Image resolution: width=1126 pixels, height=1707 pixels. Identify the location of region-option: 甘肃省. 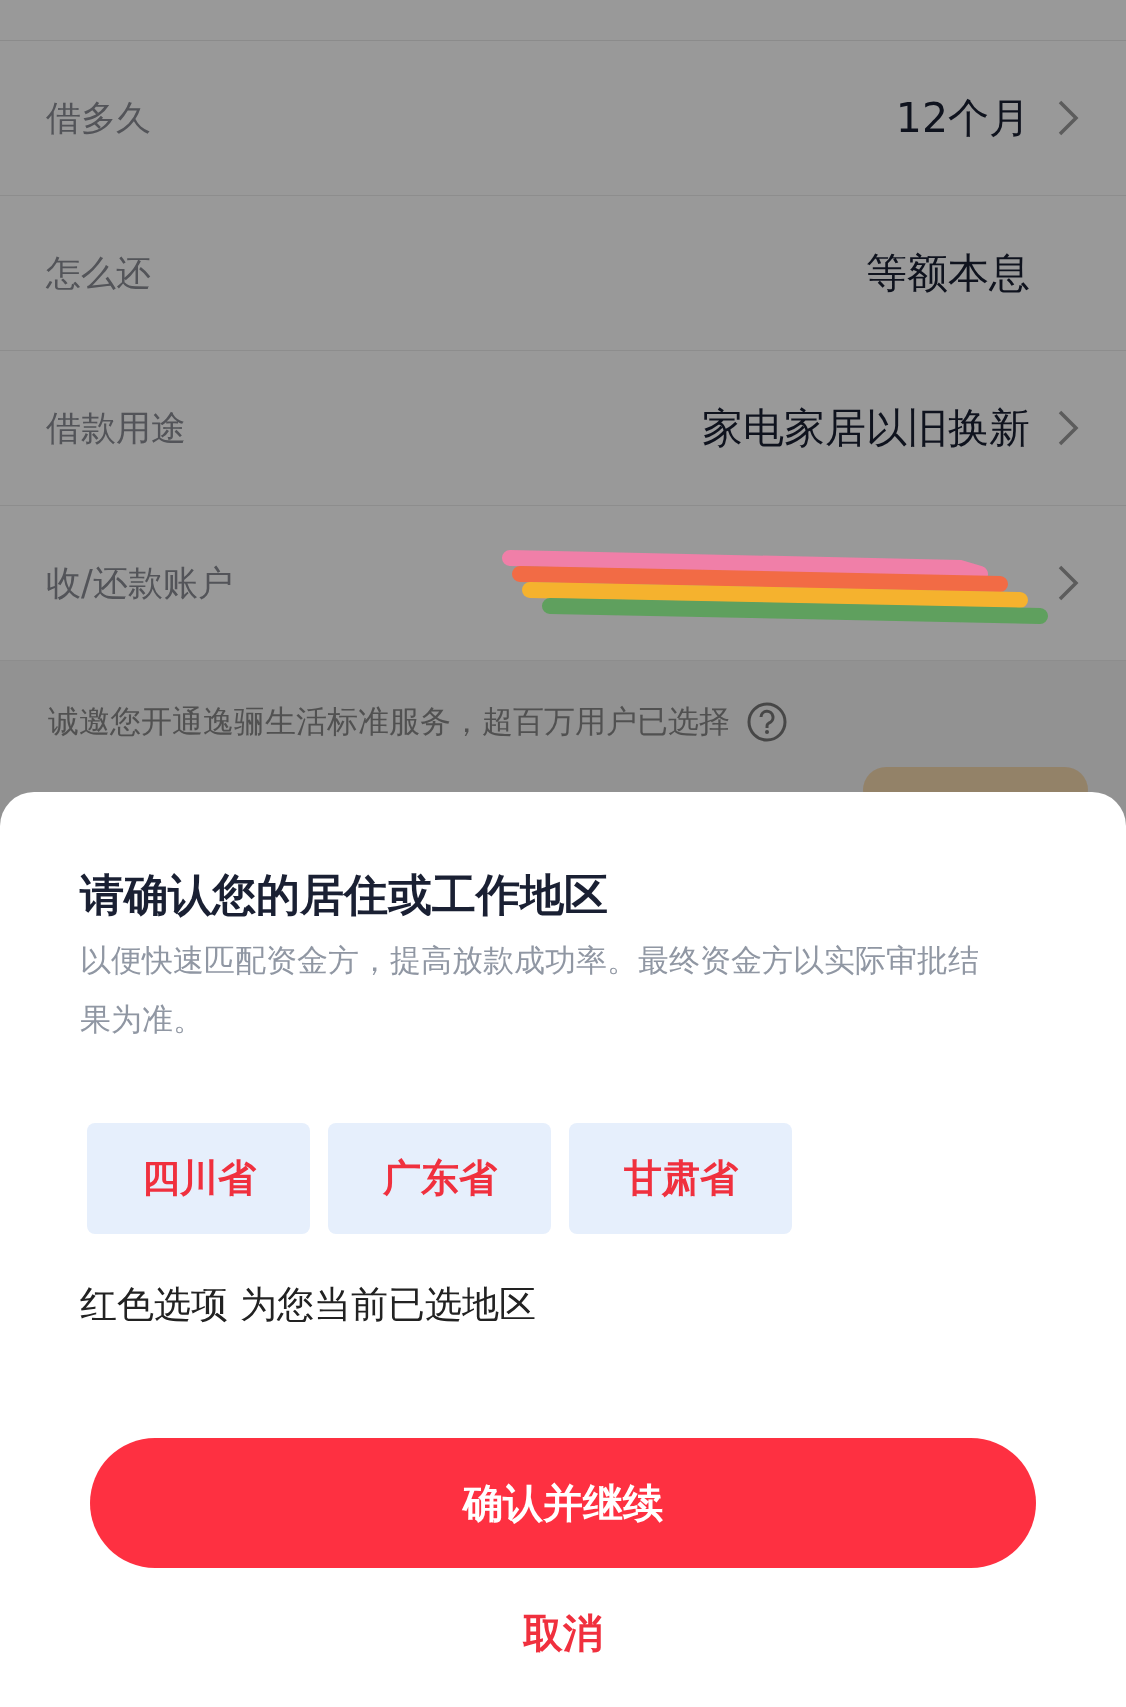
(680, 1178).